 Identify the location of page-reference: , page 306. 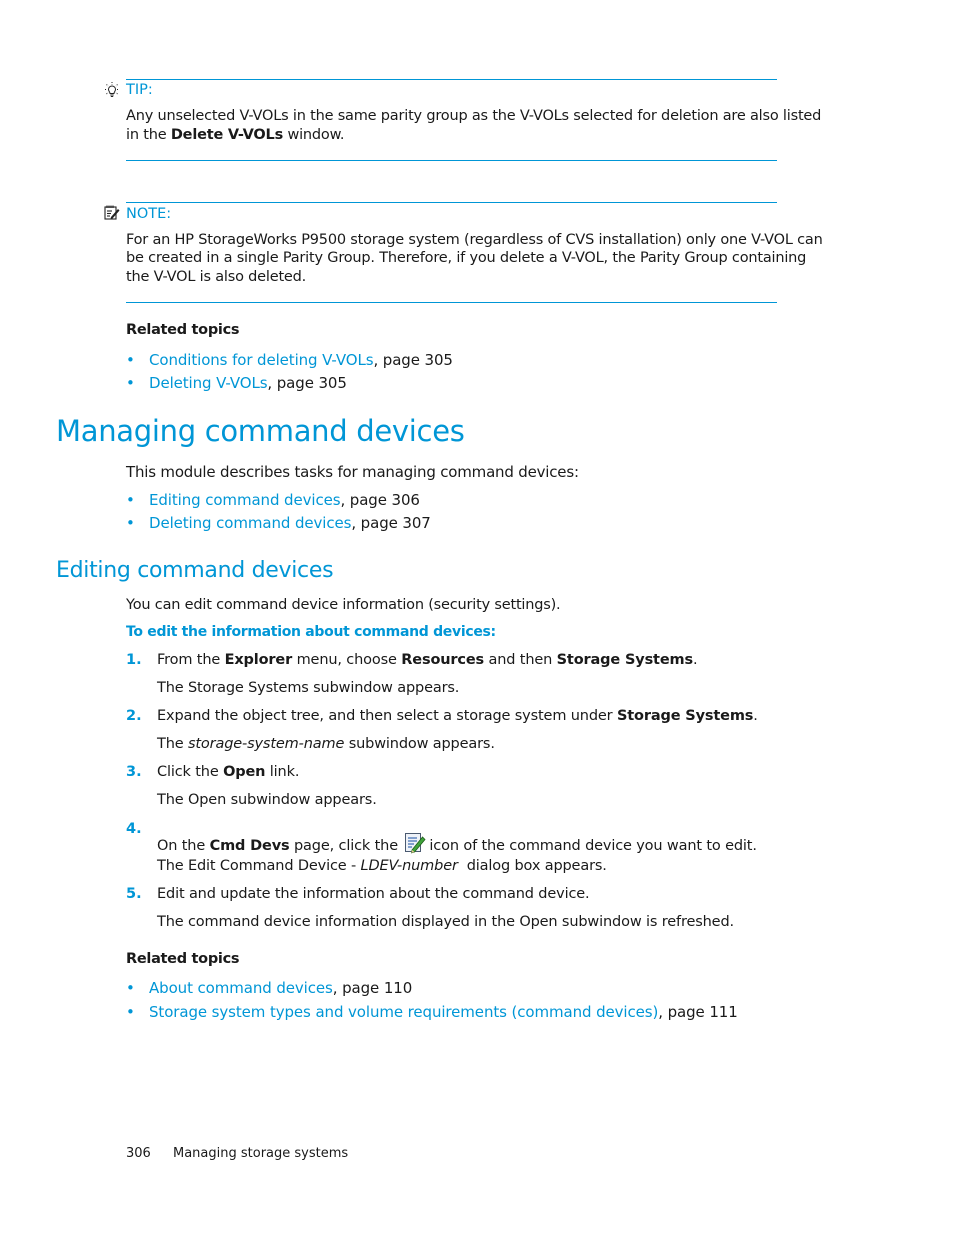
(380, 500).